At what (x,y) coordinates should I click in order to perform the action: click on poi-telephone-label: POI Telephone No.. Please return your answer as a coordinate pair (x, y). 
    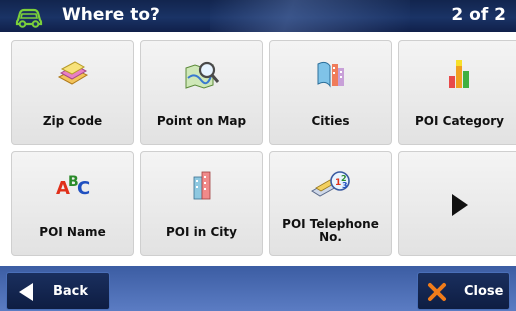
    Looking at the image, I should click on (330, 230).